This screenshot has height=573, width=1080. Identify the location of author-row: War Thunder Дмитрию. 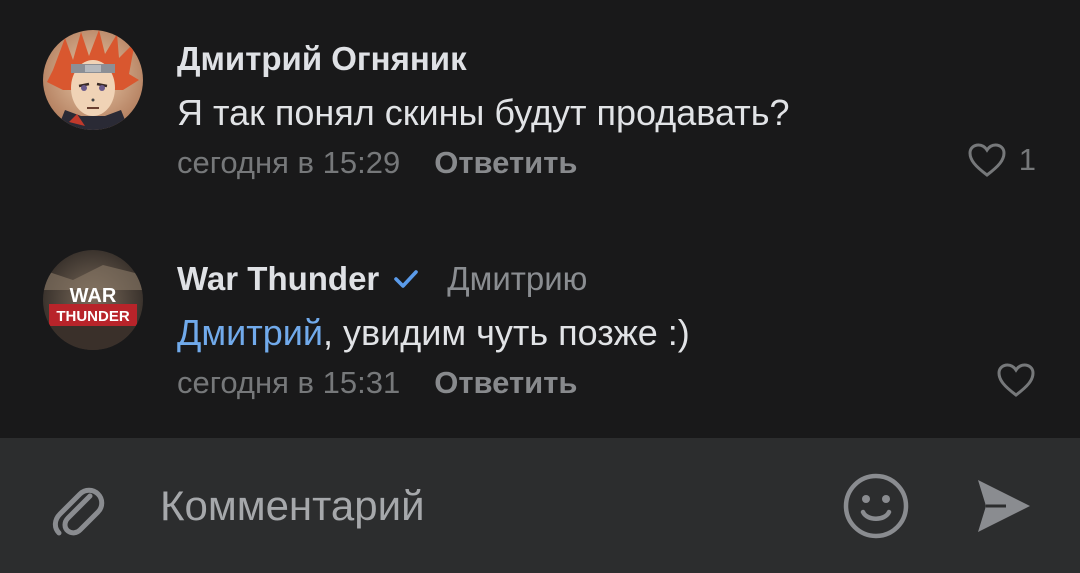
(382, 279).